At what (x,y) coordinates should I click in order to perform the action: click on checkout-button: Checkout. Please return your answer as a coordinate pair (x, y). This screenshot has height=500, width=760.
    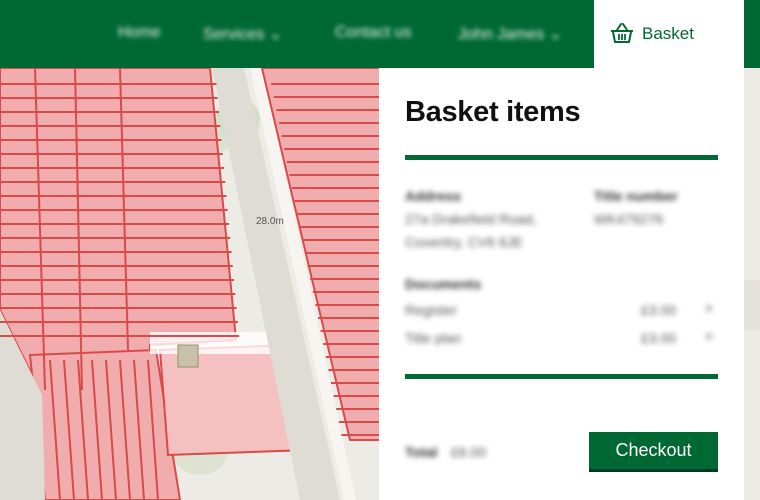
    Looking at the image, I should click on (653, 452).